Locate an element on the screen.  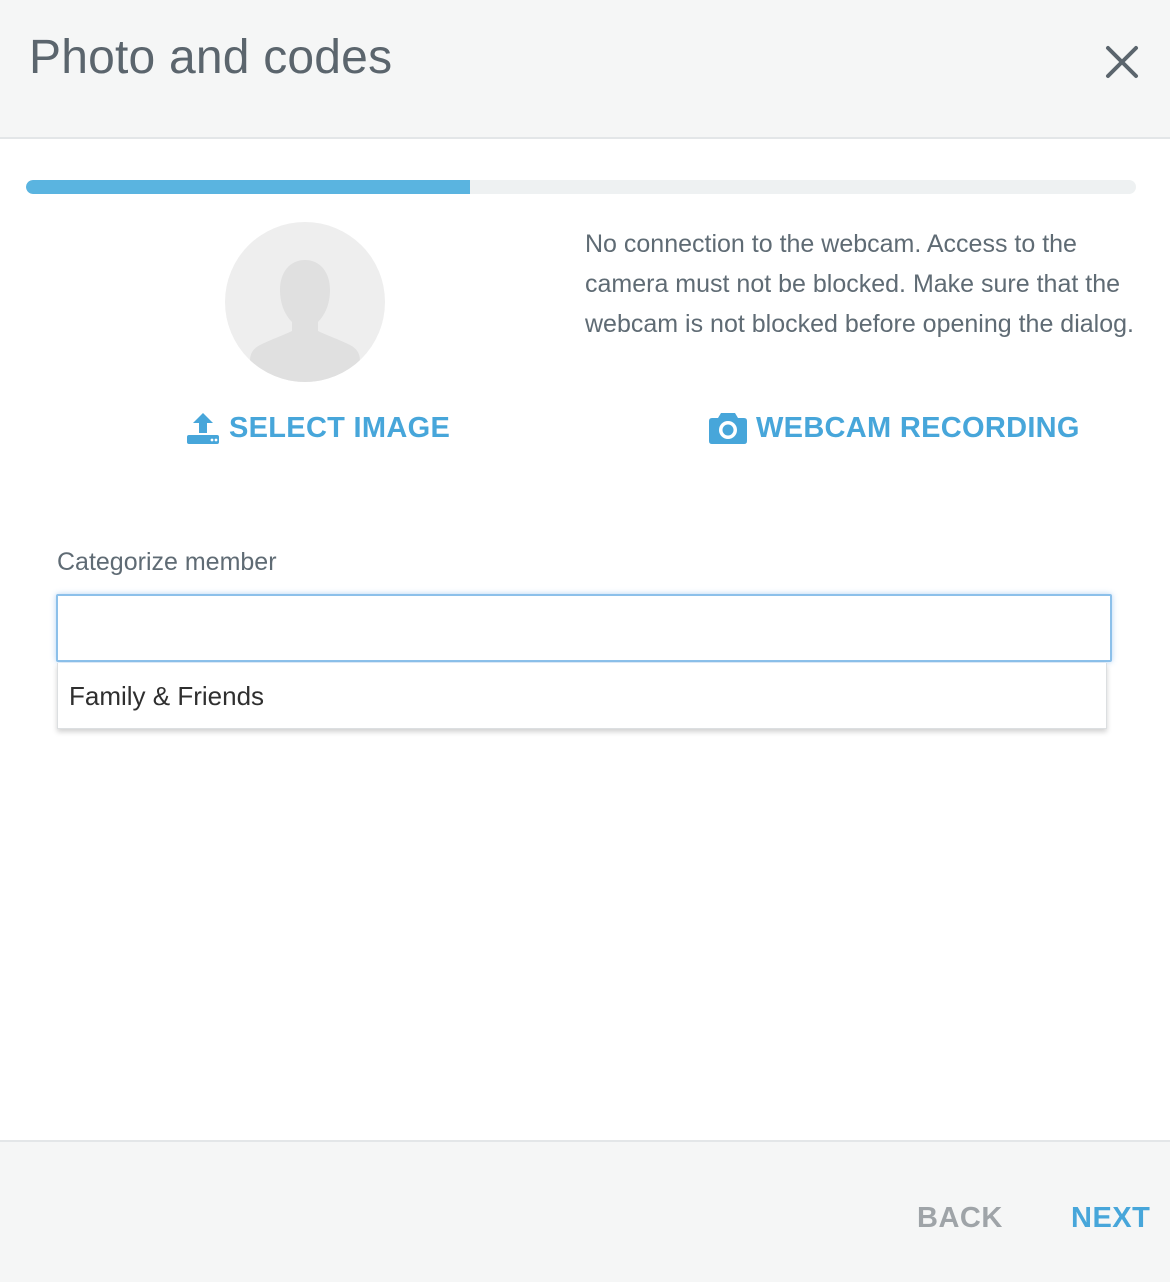
upload-icon is located at coordinates (203, 428).